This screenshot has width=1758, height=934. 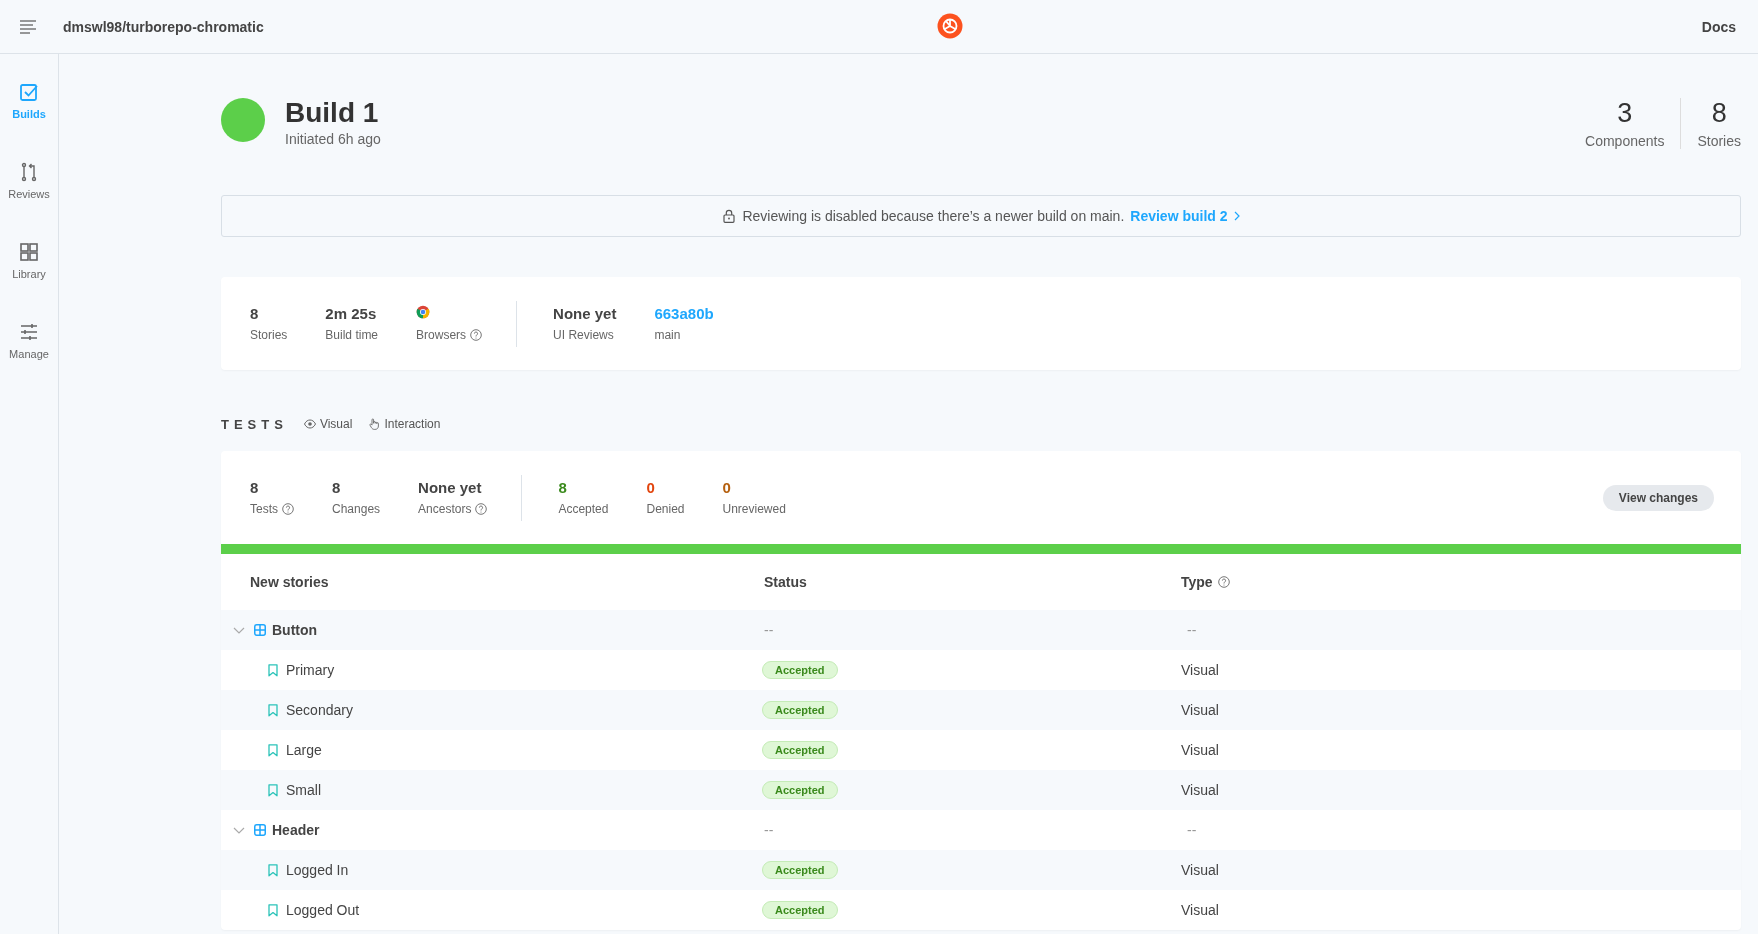 What do you see at coordinates (317, 870) in the screenshot?
I see `story-name: Logged In` at bounding box center [317, 870].